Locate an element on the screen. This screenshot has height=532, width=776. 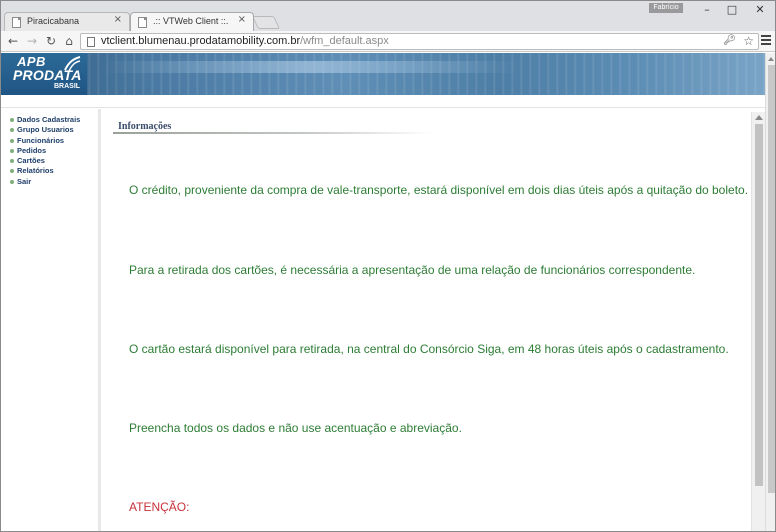
sidebar-item-cartoes: Cartões is located at coordinates (54, 161).